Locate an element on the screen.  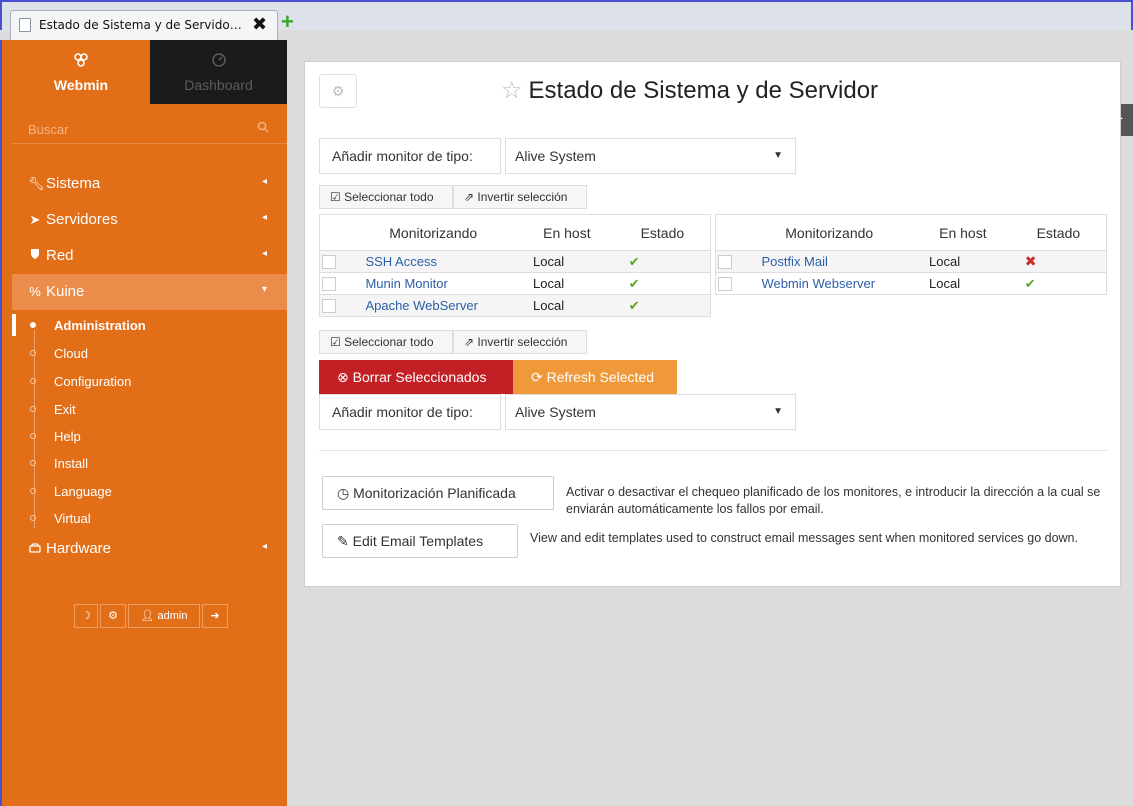
product-switch: Webmin Dashboard is located at coordinates (144, 72).